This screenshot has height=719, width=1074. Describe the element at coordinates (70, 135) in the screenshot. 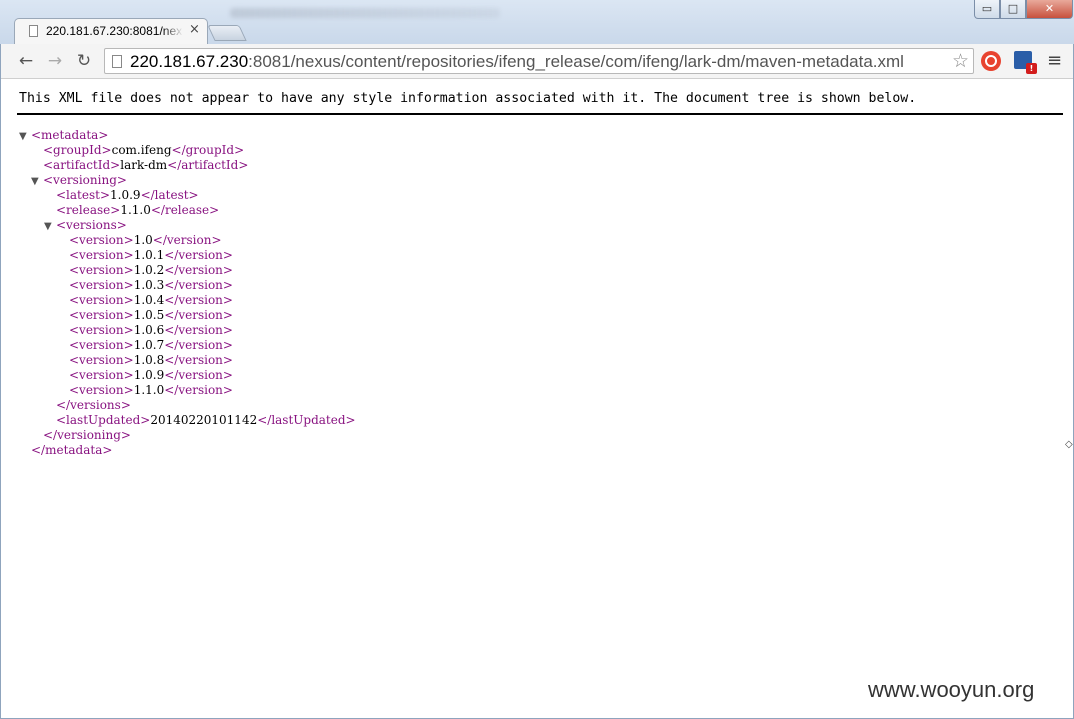

I see `xml-tag: <metadata>` at that location.